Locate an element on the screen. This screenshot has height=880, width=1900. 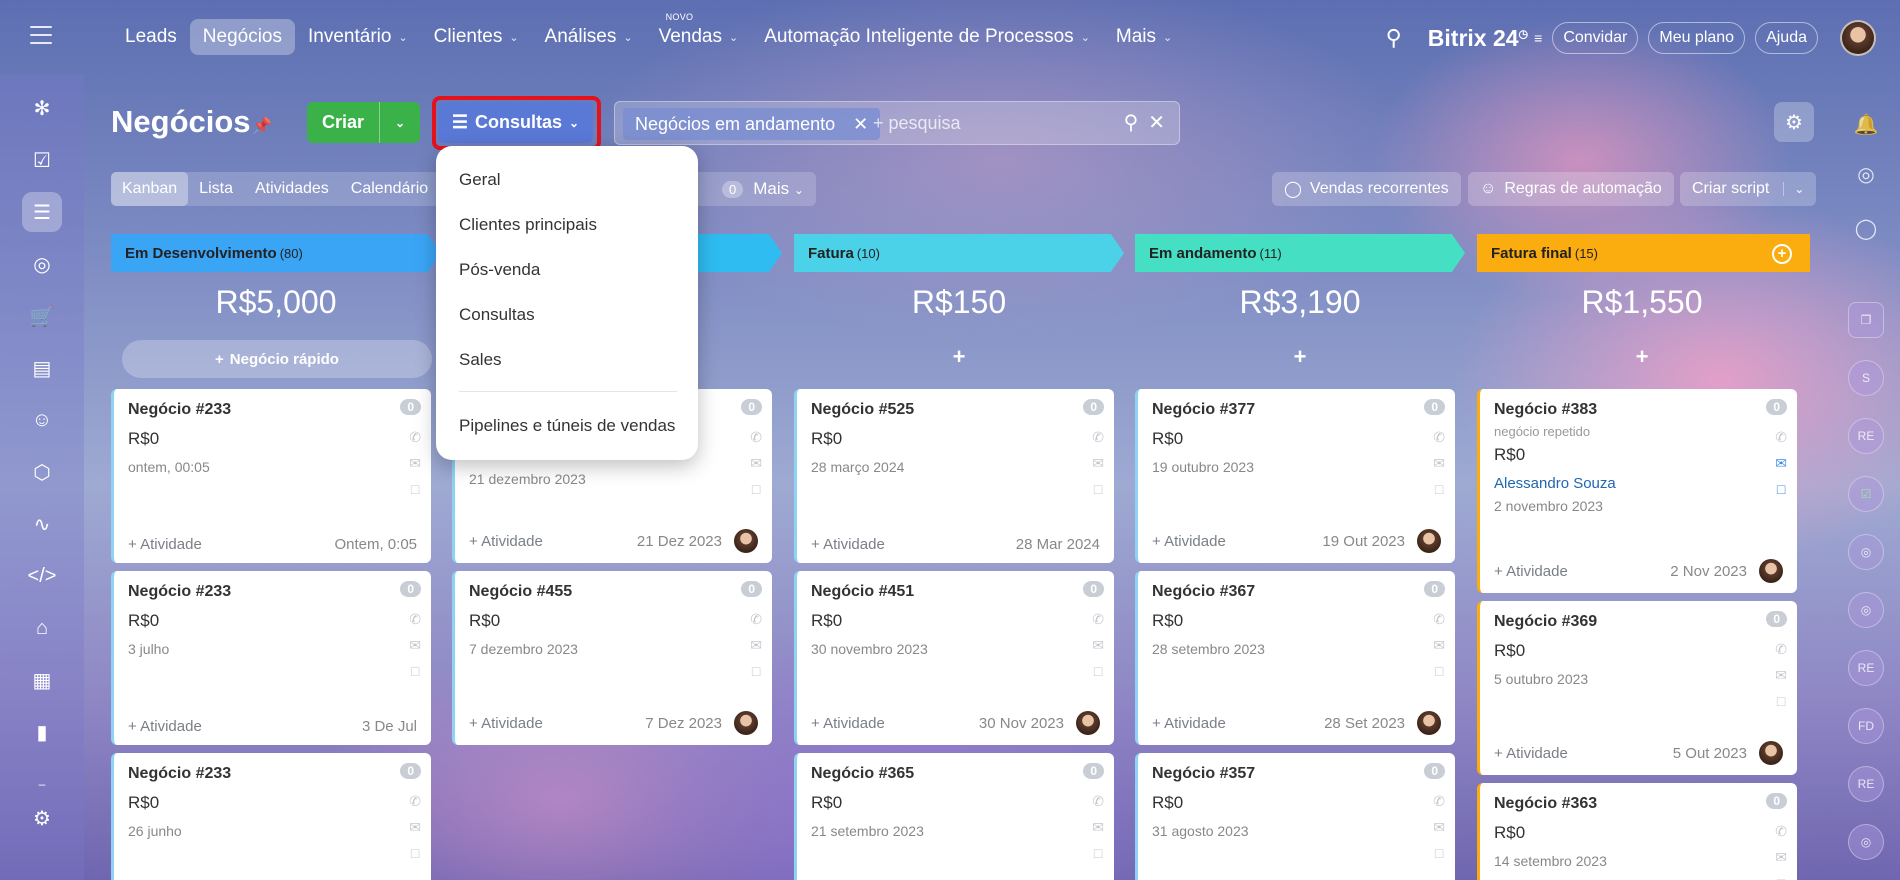
menu-icon is located at coordinates (41, 35).